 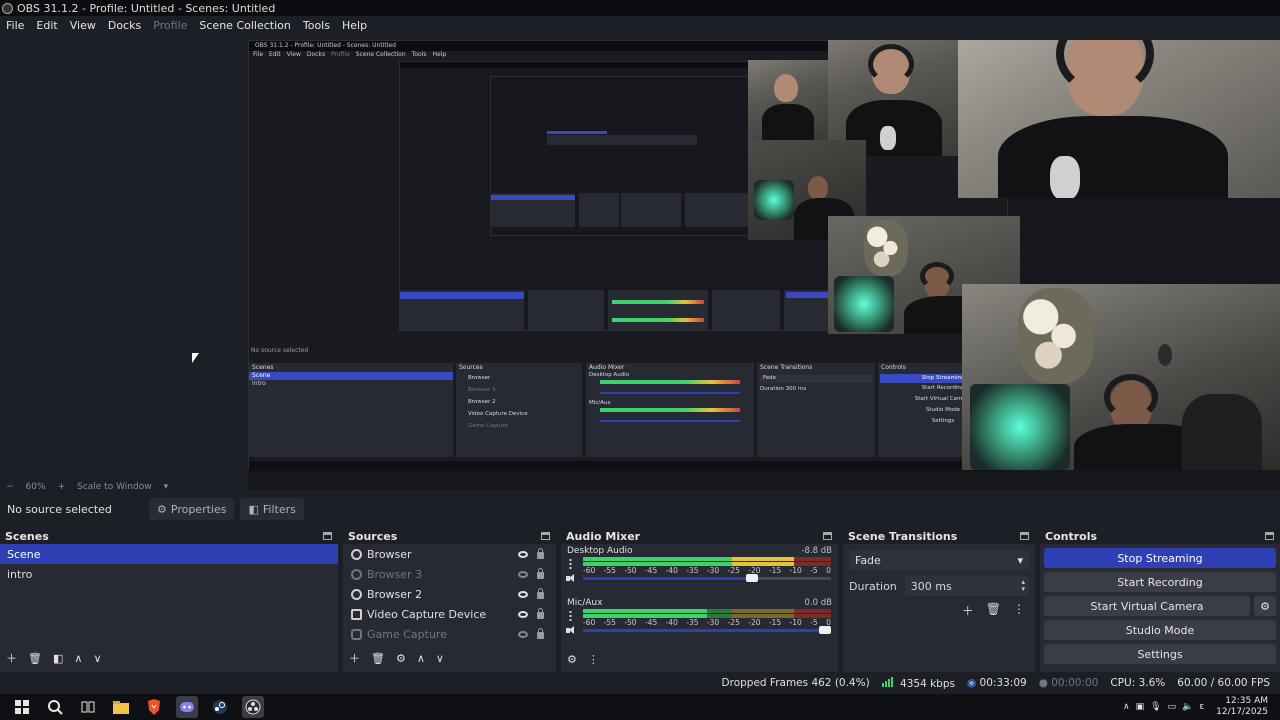 What do you see at coordinates (22, 707) in the screenshot?
I see `windows-start-icon` at bounding box center [22, 707].